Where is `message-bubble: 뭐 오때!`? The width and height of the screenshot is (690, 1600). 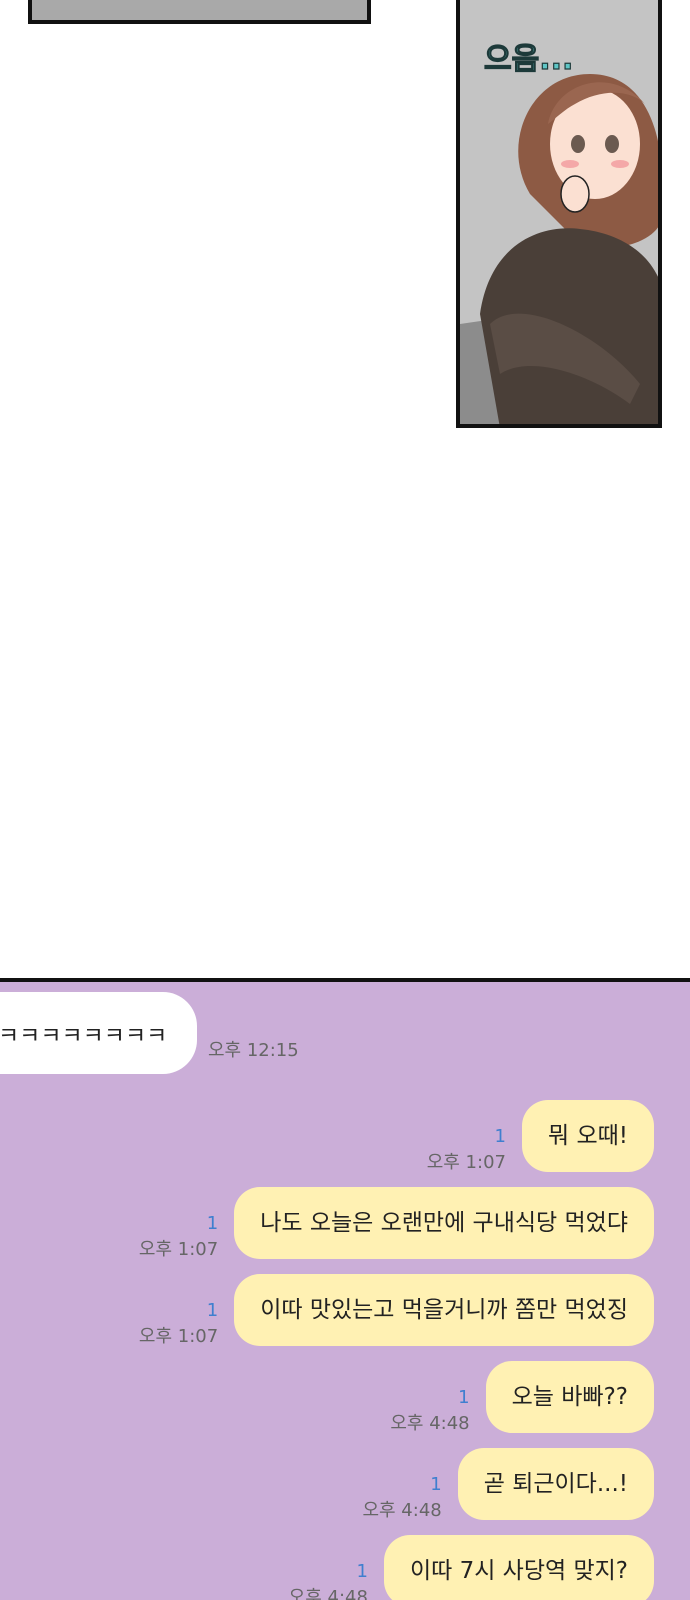 message-bubble: 뭐 오때! is located at coordinates (587, 1136).